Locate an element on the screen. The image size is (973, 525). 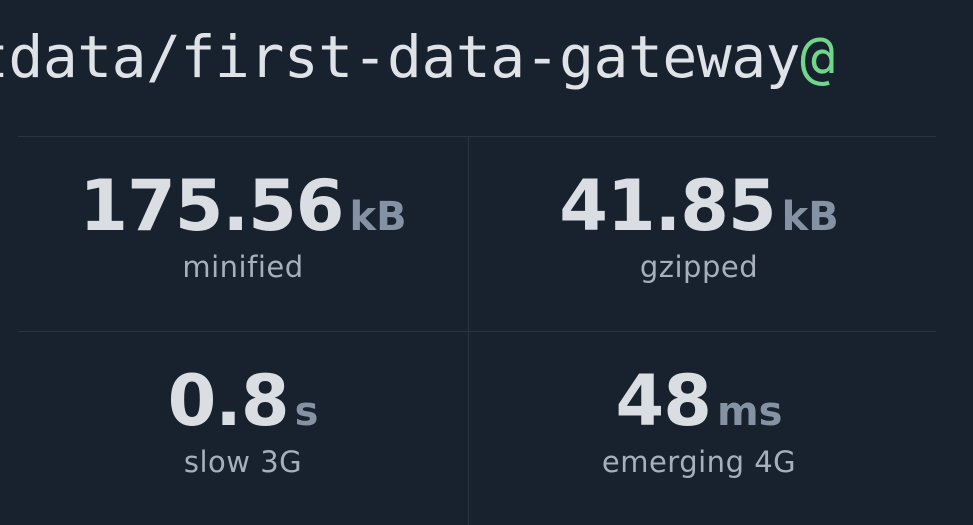
stat-label: minified is located at coordinates (243, 267).